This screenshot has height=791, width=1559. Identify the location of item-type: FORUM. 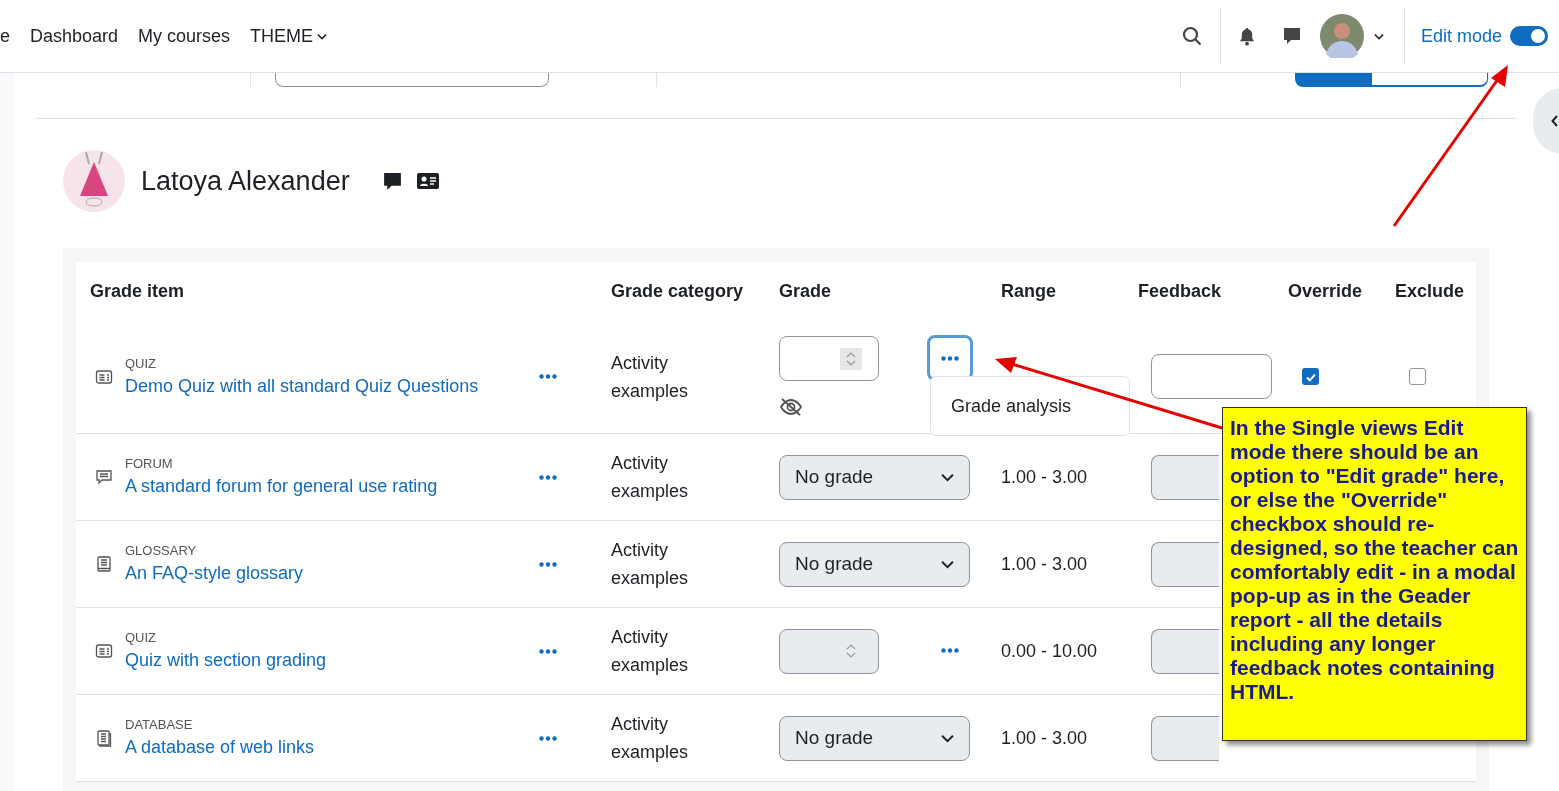
(149, 464).